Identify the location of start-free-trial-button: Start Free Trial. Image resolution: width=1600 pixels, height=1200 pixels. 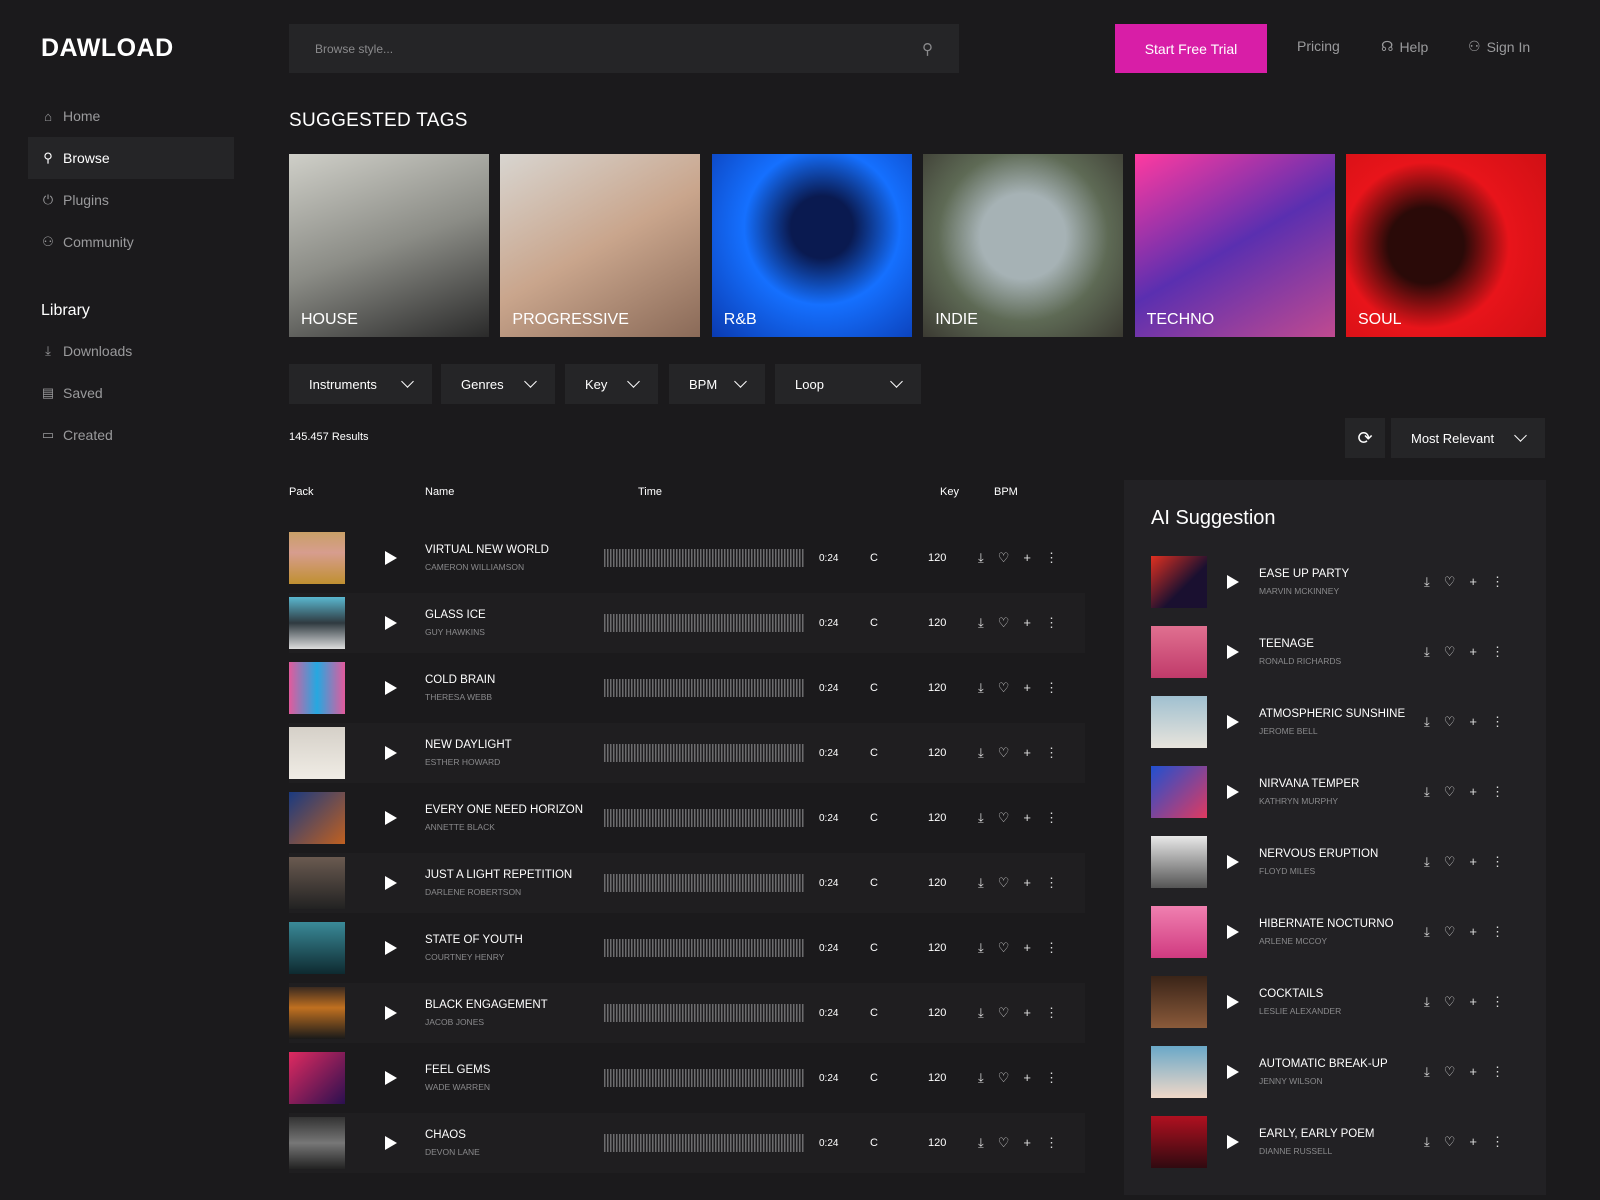
(1191, 48).